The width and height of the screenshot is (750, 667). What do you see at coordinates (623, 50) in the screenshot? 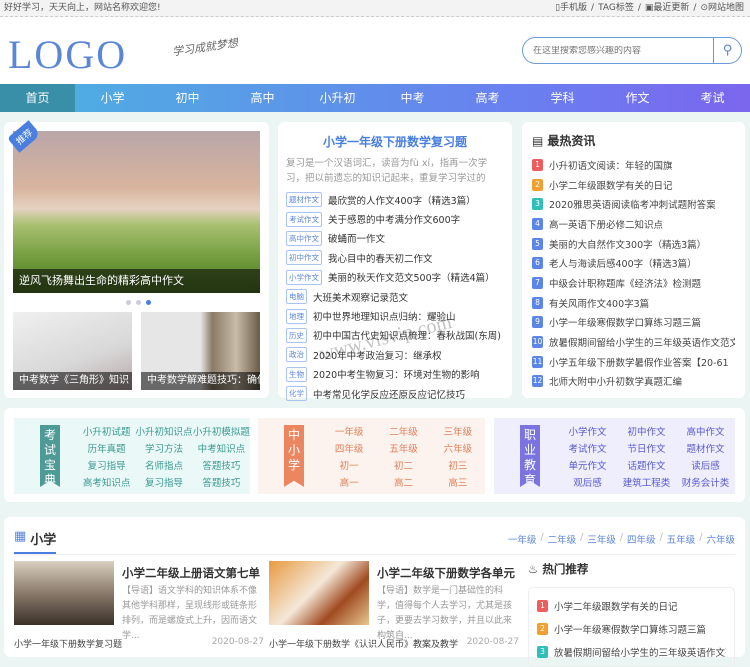
I see `search-input` at bounding box center [623, 50].